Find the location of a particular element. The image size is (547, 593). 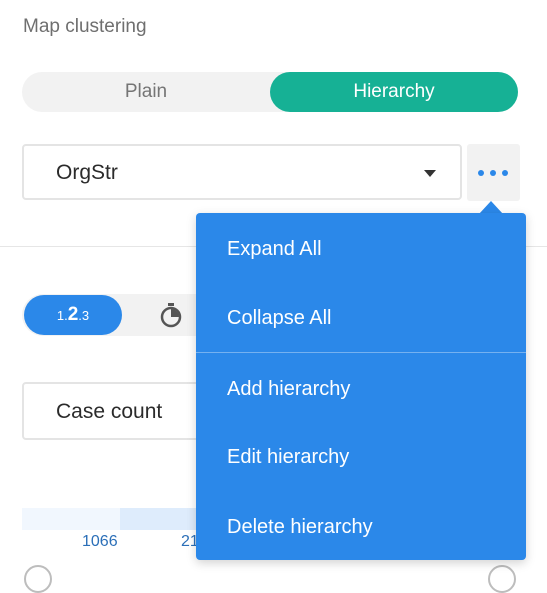

clustering-mode-toggle: Plain Hierarchy is located at coordinates (270, 92).